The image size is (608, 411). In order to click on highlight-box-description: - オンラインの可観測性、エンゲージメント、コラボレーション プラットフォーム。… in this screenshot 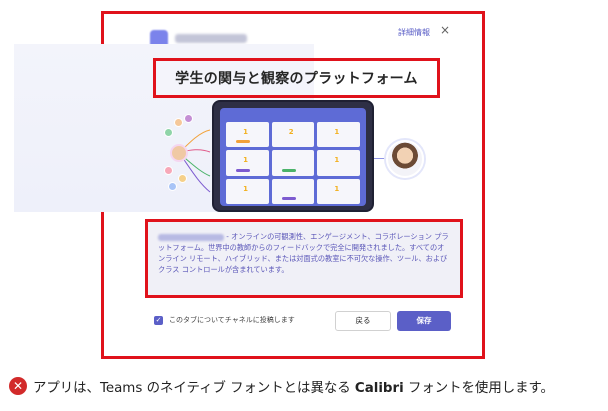, I will do `click(304, 258)`.